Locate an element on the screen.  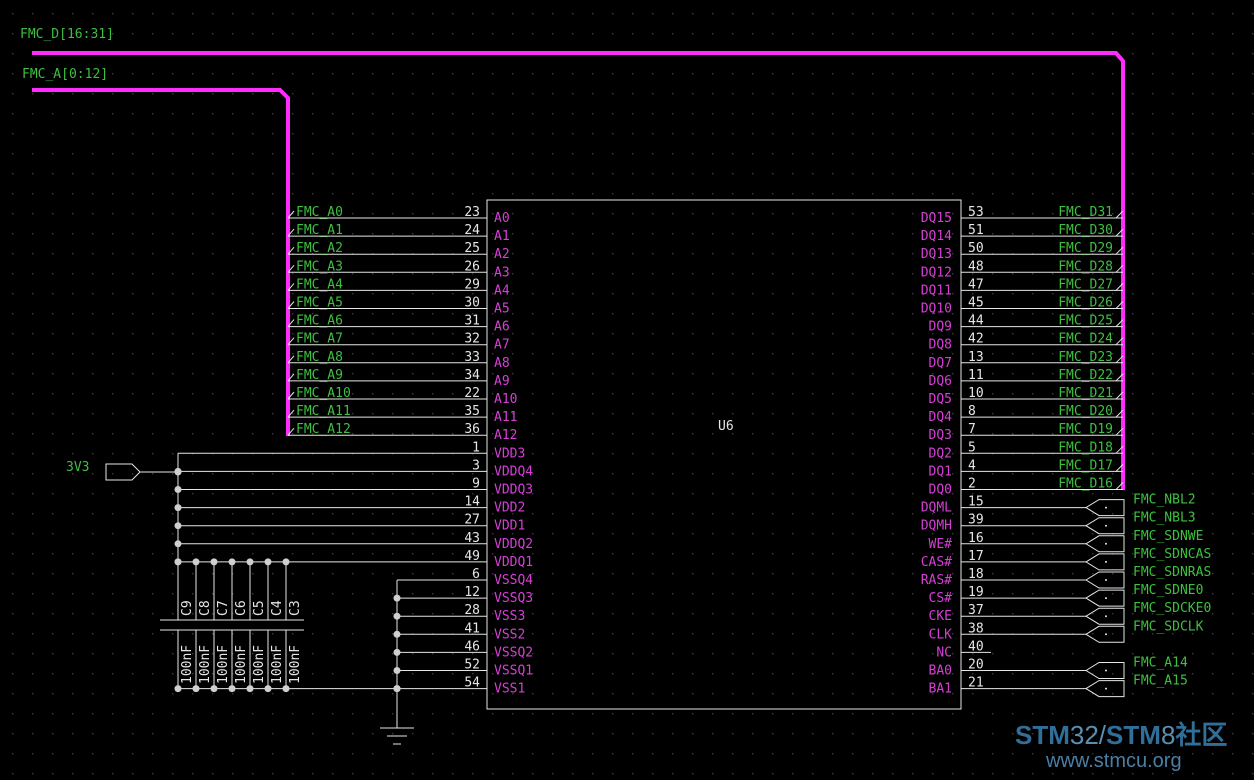
pin-name: DQ7 is located at coordinates (940, 363).